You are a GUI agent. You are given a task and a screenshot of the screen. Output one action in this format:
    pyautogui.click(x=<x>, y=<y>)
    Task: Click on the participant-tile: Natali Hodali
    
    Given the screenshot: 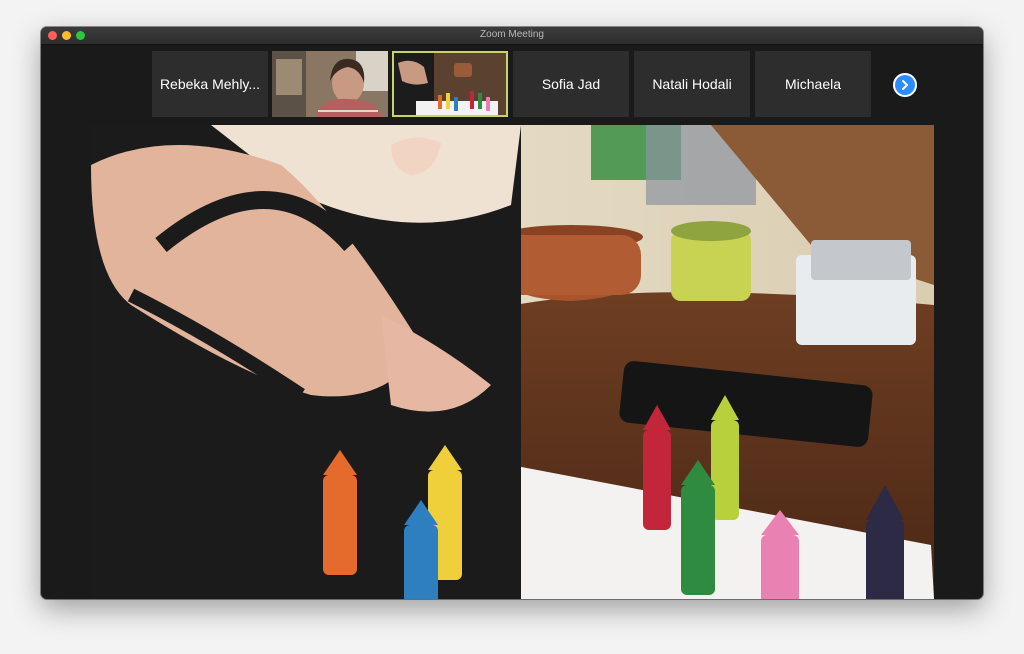 What is the action you would take?
    pyautogui.click(x=692, y=84)
    